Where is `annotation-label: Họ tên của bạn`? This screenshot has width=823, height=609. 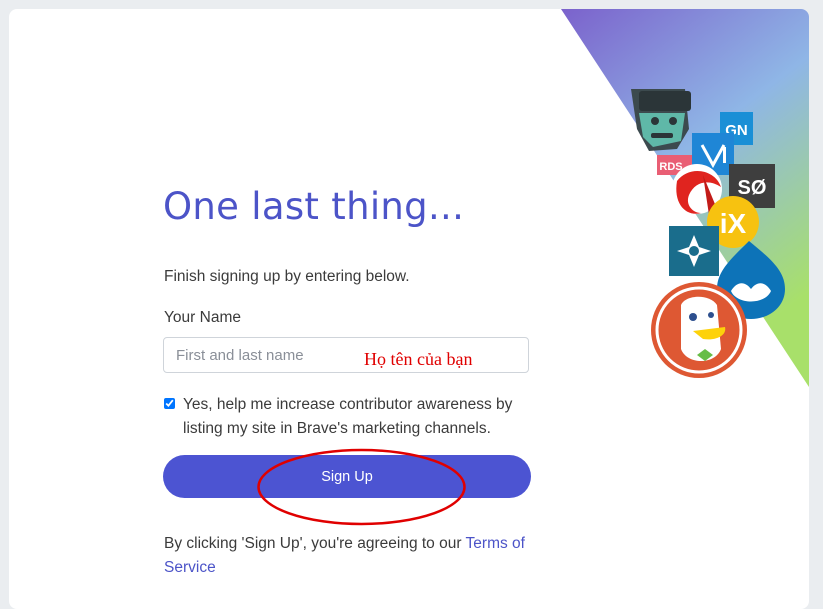
annotation-label: Họ tên của bạn is located at coordinates (418, 359).